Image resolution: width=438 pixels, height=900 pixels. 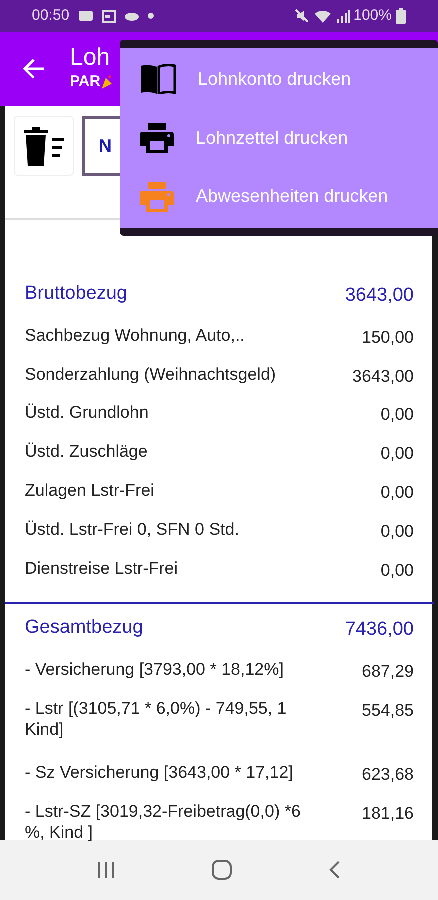 What do you see at coordinates (151, 16) in the screenshot?
I see `dot-icon` at bounding box center [151, 16].